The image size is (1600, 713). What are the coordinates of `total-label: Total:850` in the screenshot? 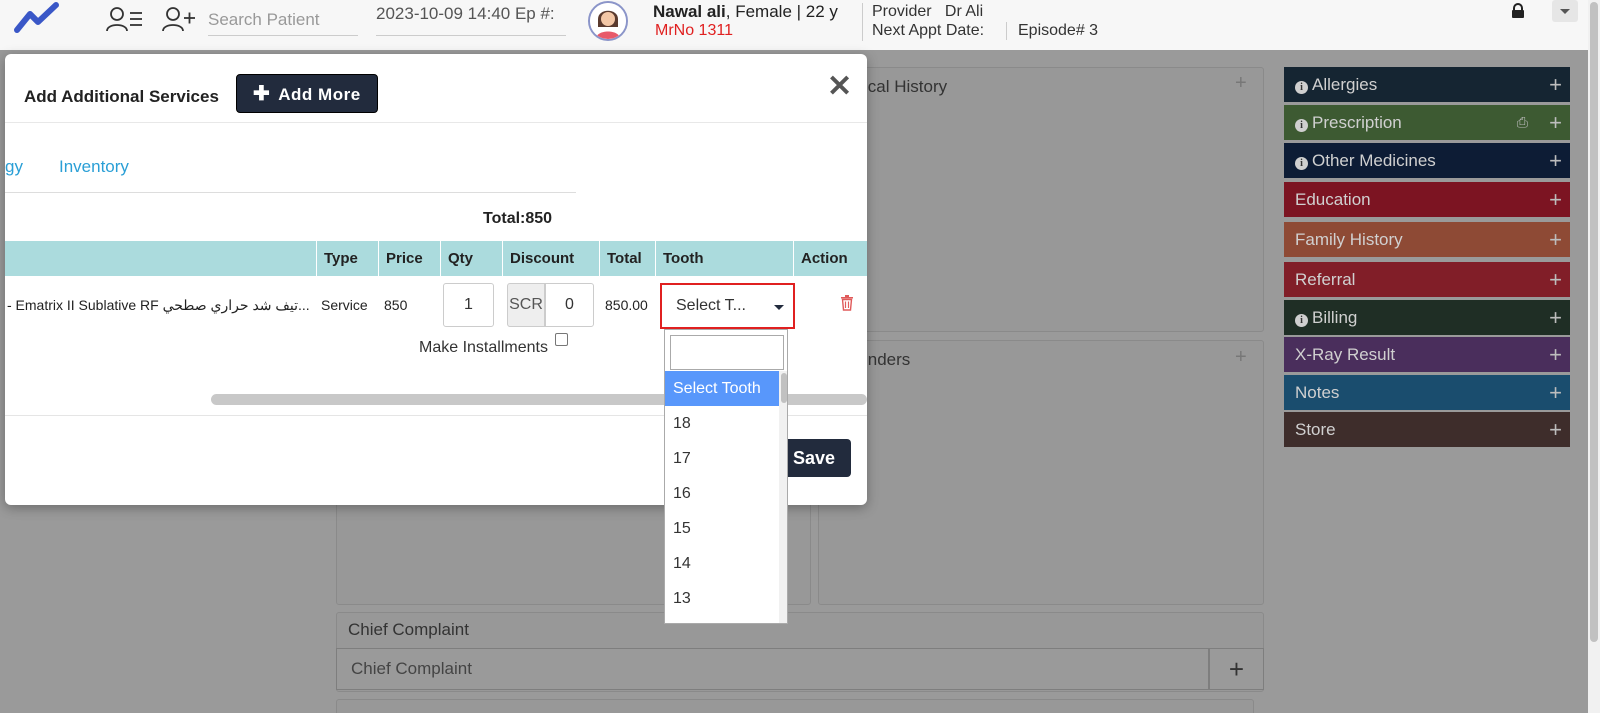 It's located at (518, 218).